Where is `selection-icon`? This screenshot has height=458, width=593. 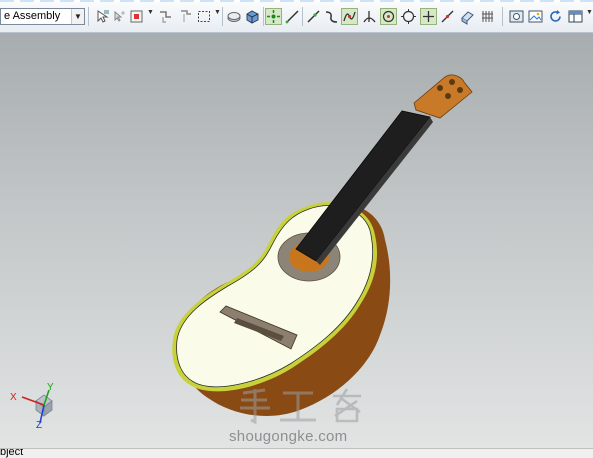 selection-icon is located at coordinates (102, 16).